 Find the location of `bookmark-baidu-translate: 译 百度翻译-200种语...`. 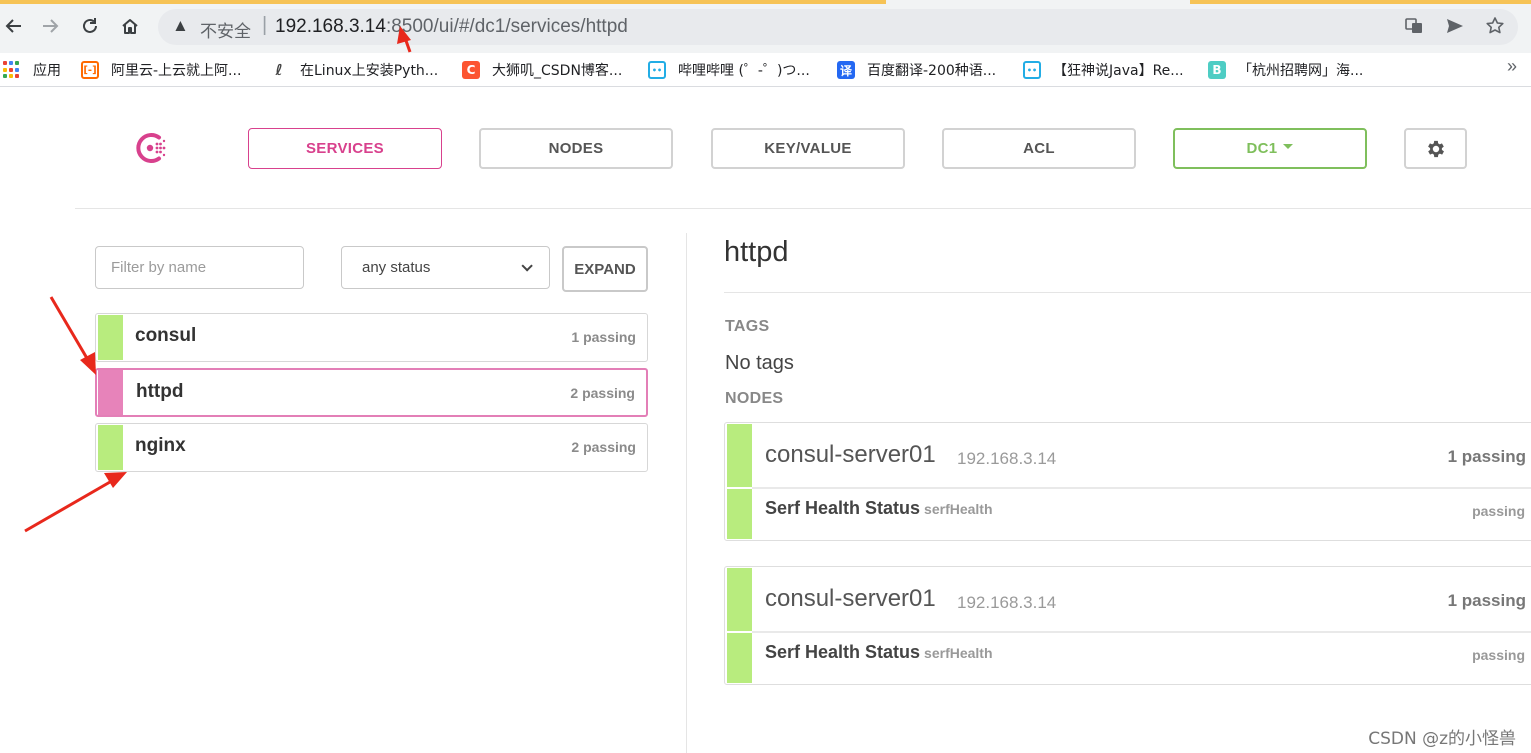

bookmark-baidu-translate: 译 百度翻译-200种语... is located at coordinates (916, 70).